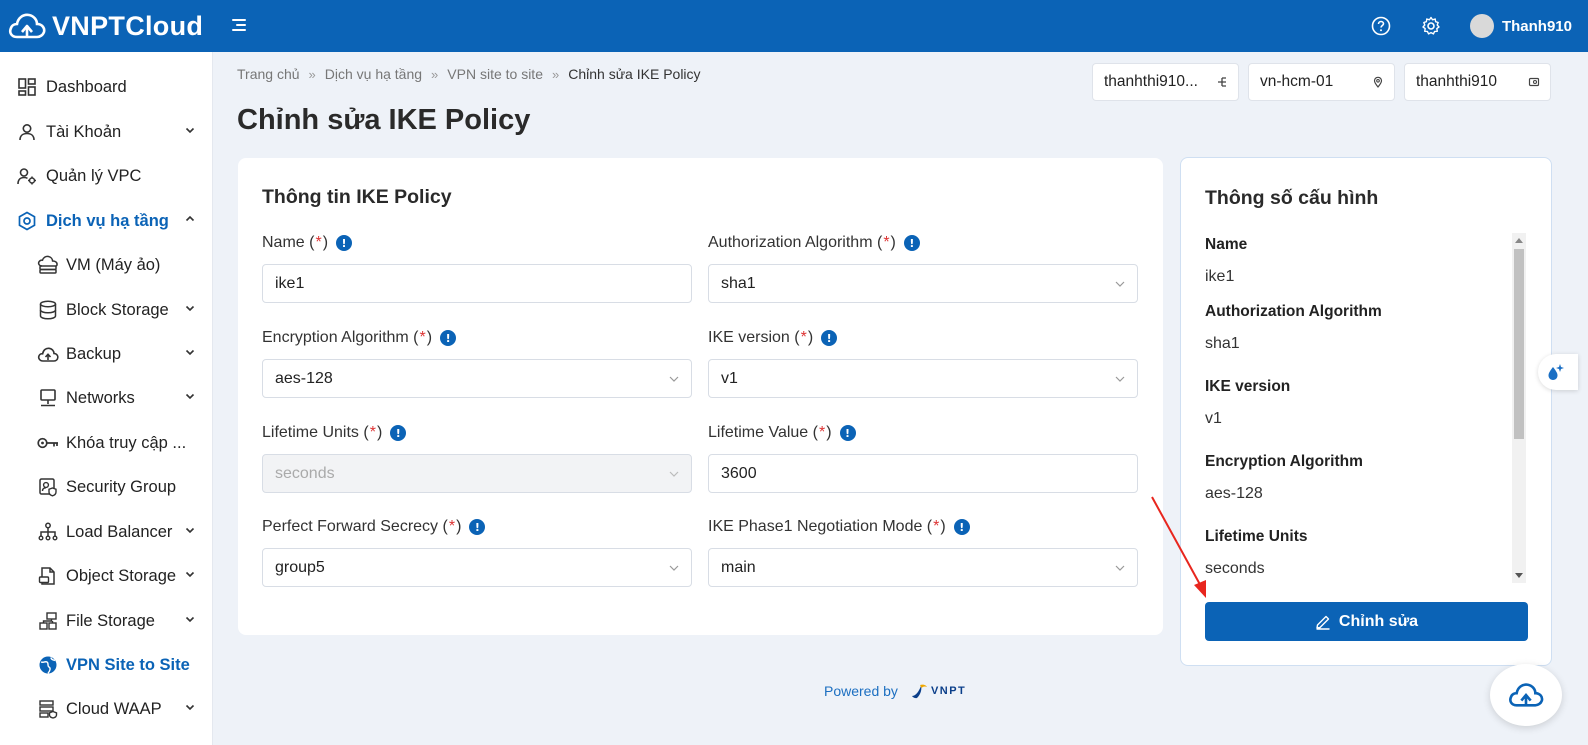  I want to click on assistant-side-tab, so click(1558, 372).